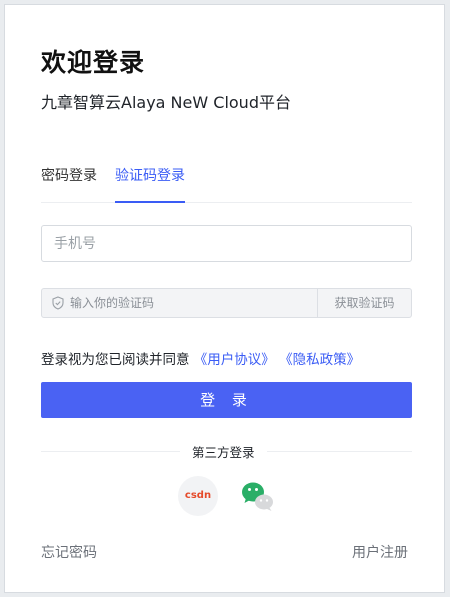 This screenshot has height=597, width=450. I want to click on third-party-label: 第三方登录, so click(223, 451).